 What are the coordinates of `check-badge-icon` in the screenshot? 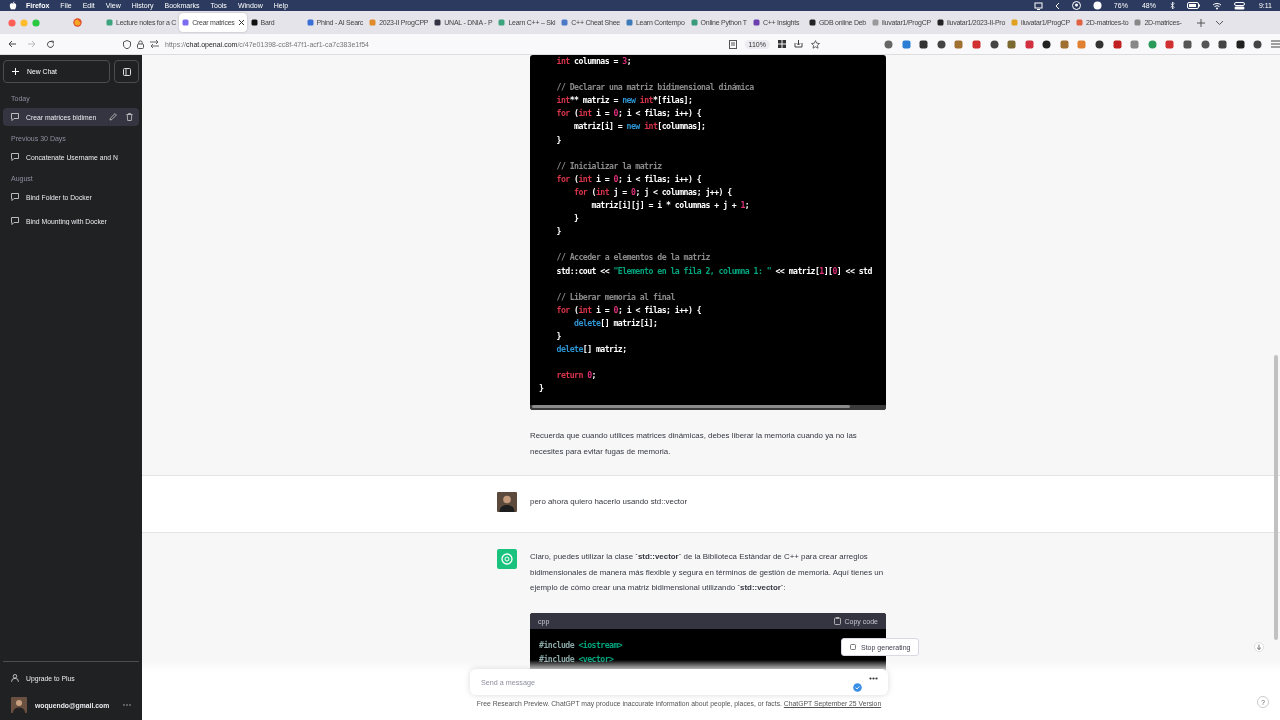 It's located at (857, 687).